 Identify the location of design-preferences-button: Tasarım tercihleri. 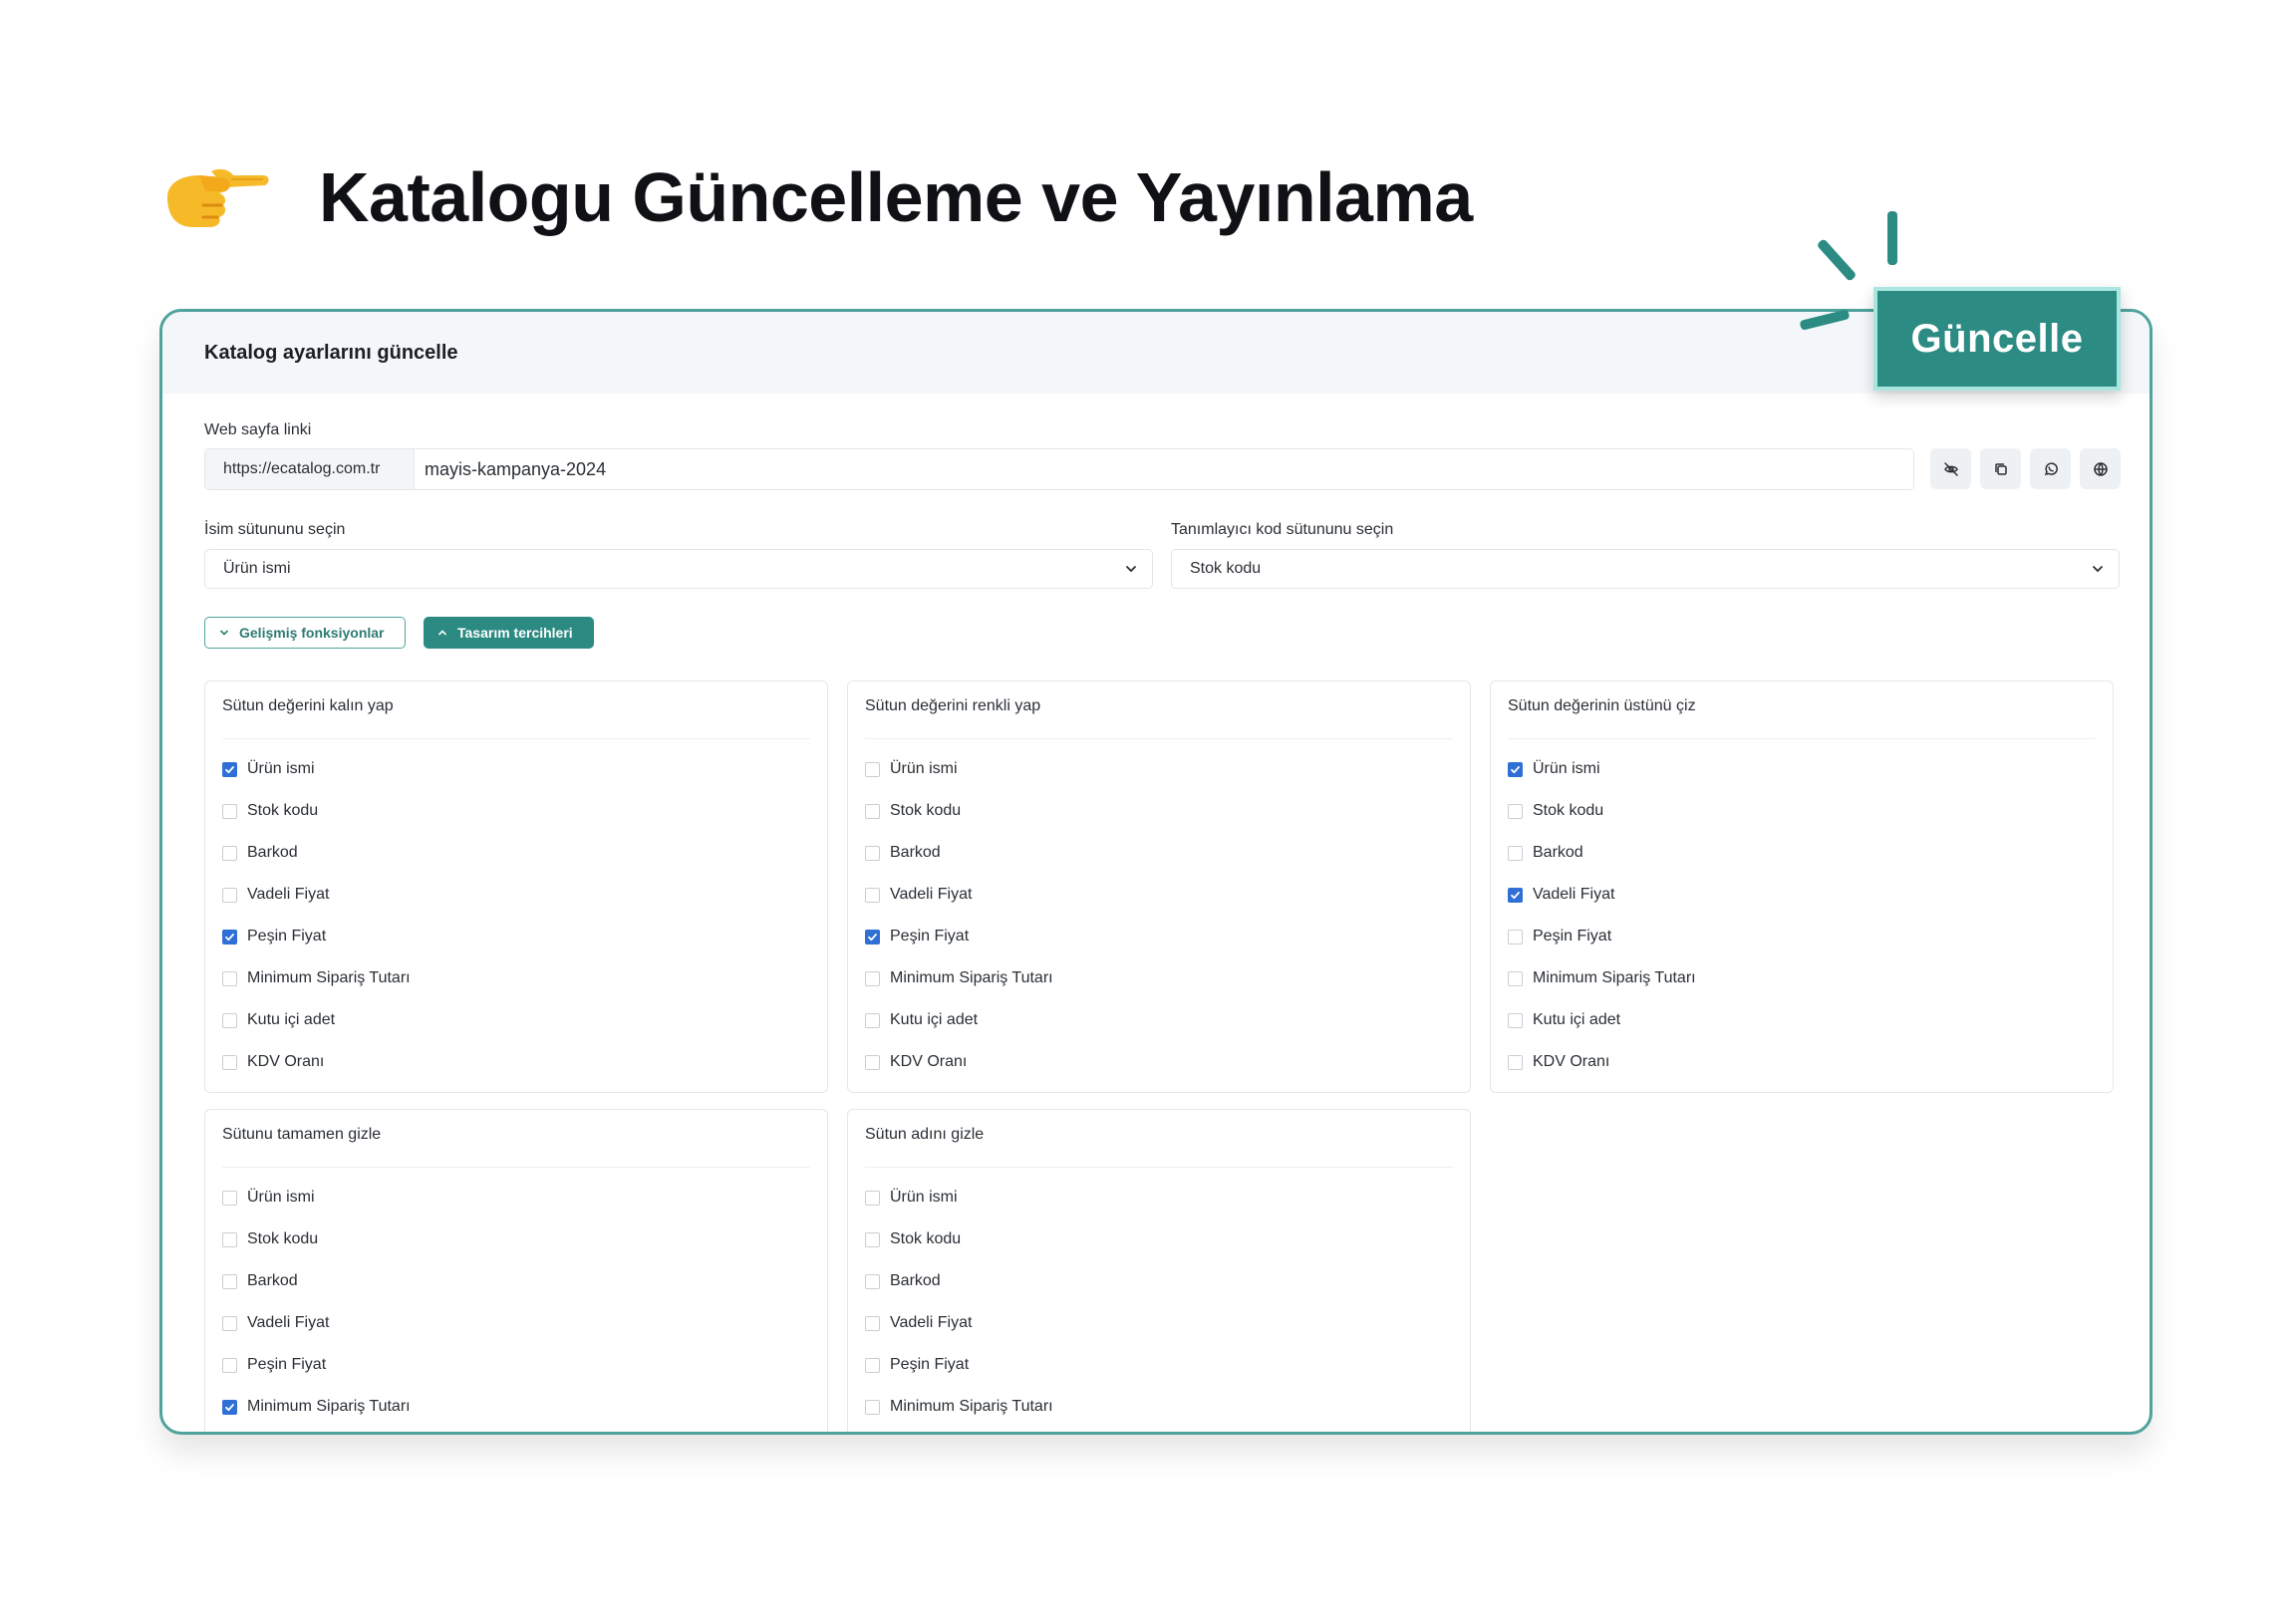
(509, 633).